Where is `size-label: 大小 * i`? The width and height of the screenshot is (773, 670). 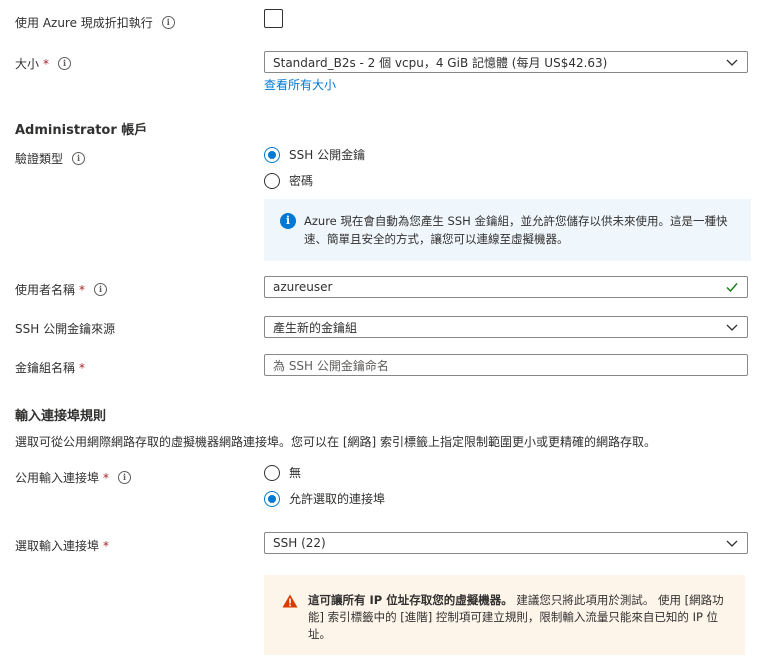 size-label: 大小 * i is located at coordinates (43, 63).